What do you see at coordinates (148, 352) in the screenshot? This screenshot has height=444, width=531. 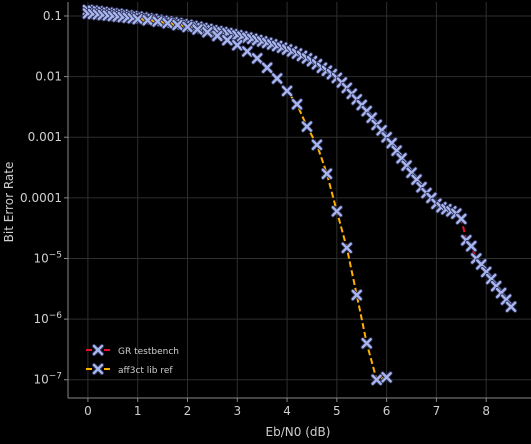 I see `legend-label: GR testbench` at bounding box center [148, 352].